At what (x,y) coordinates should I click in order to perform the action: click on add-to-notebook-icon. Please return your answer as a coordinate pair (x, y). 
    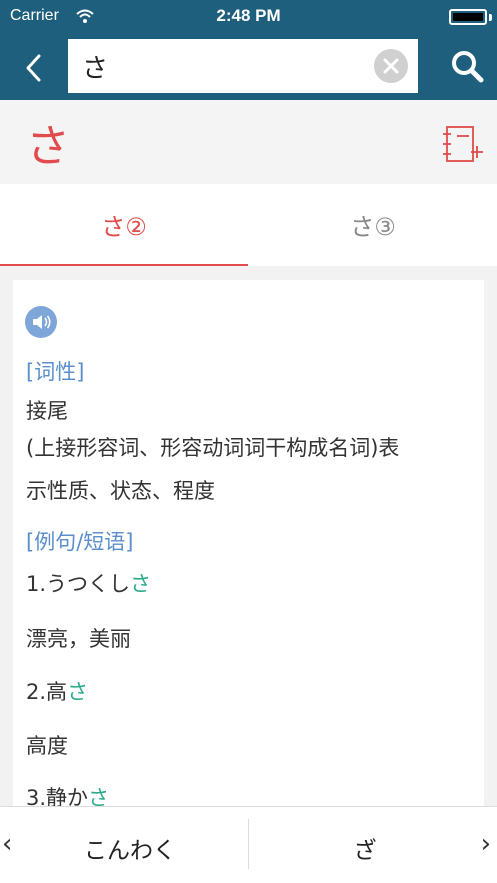
    Looking at the image, I should click on (463, 144).